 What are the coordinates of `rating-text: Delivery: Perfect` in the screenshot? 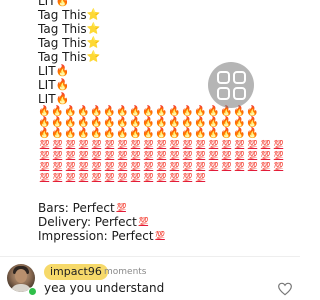 It's located at (87, 222).